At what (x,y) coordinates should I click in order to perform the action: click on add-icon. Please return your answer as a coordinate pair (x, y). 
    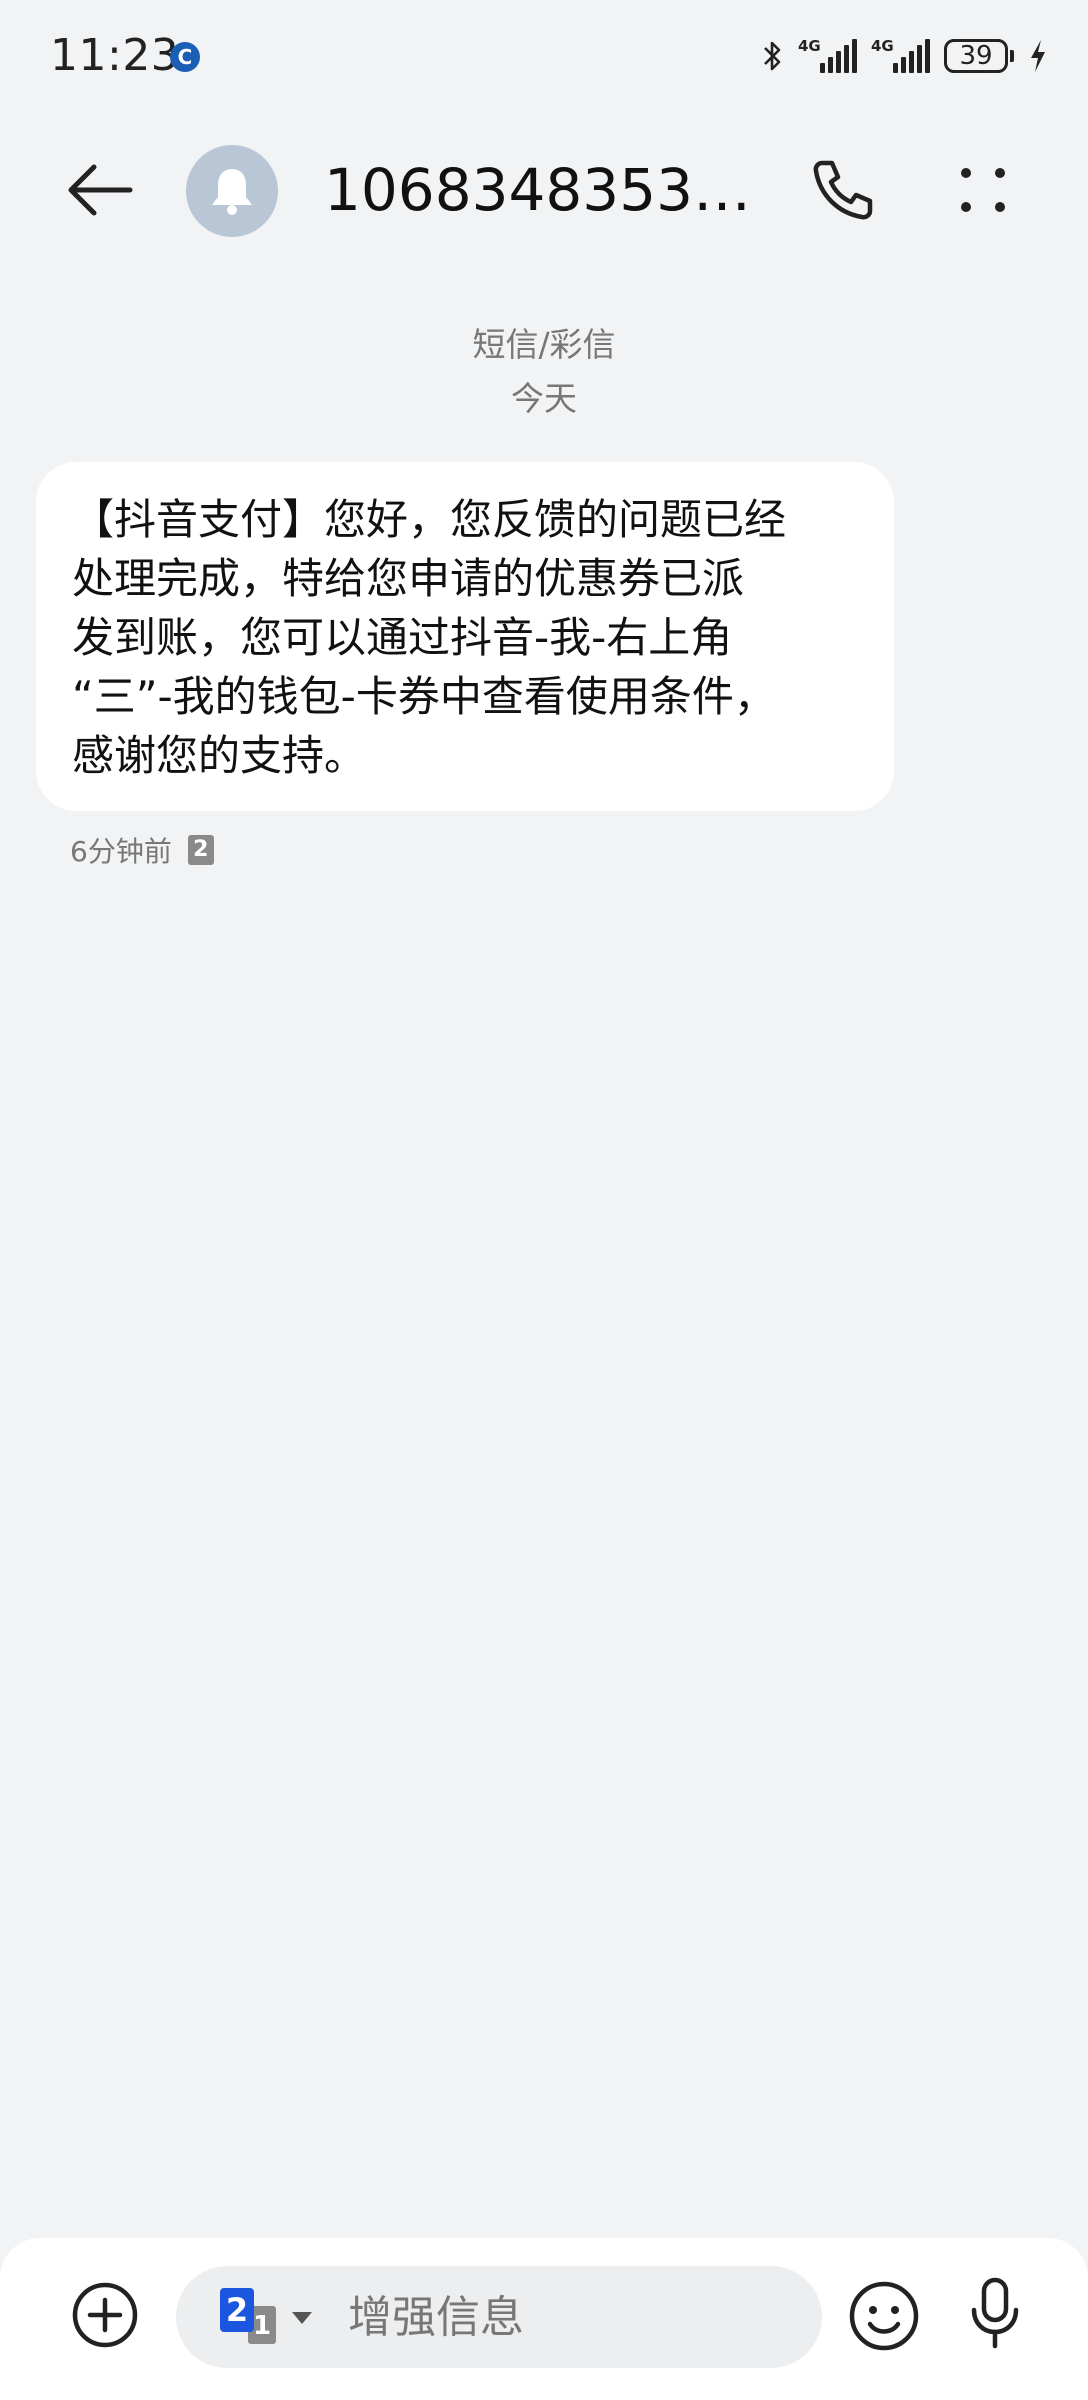
    Looking at the image, I should click on (105, 2315).